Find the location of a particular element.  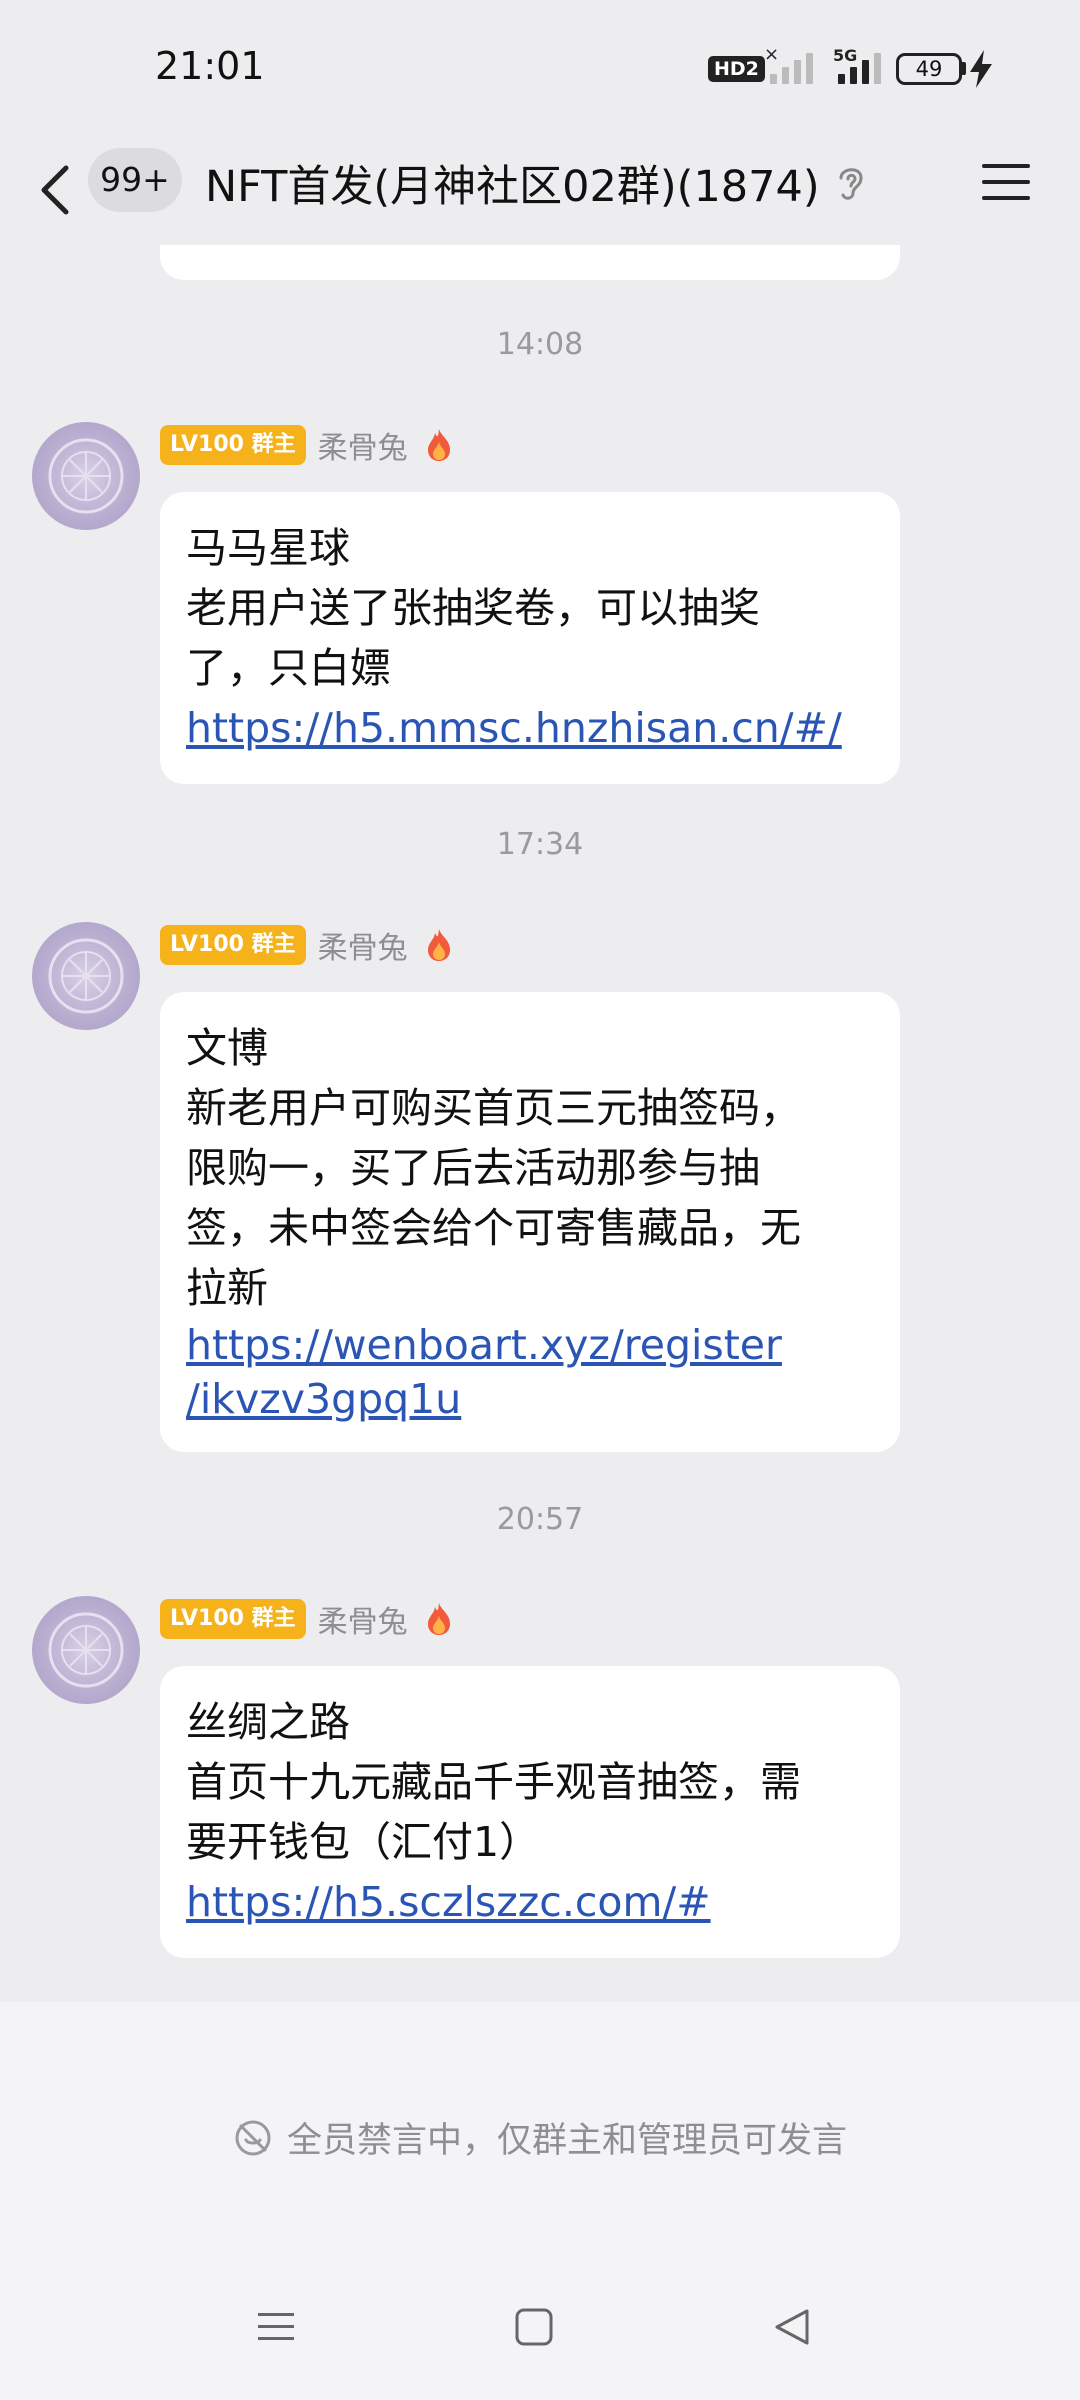

message-timestamp: 20:57 is located at coordinates (540, 1519).